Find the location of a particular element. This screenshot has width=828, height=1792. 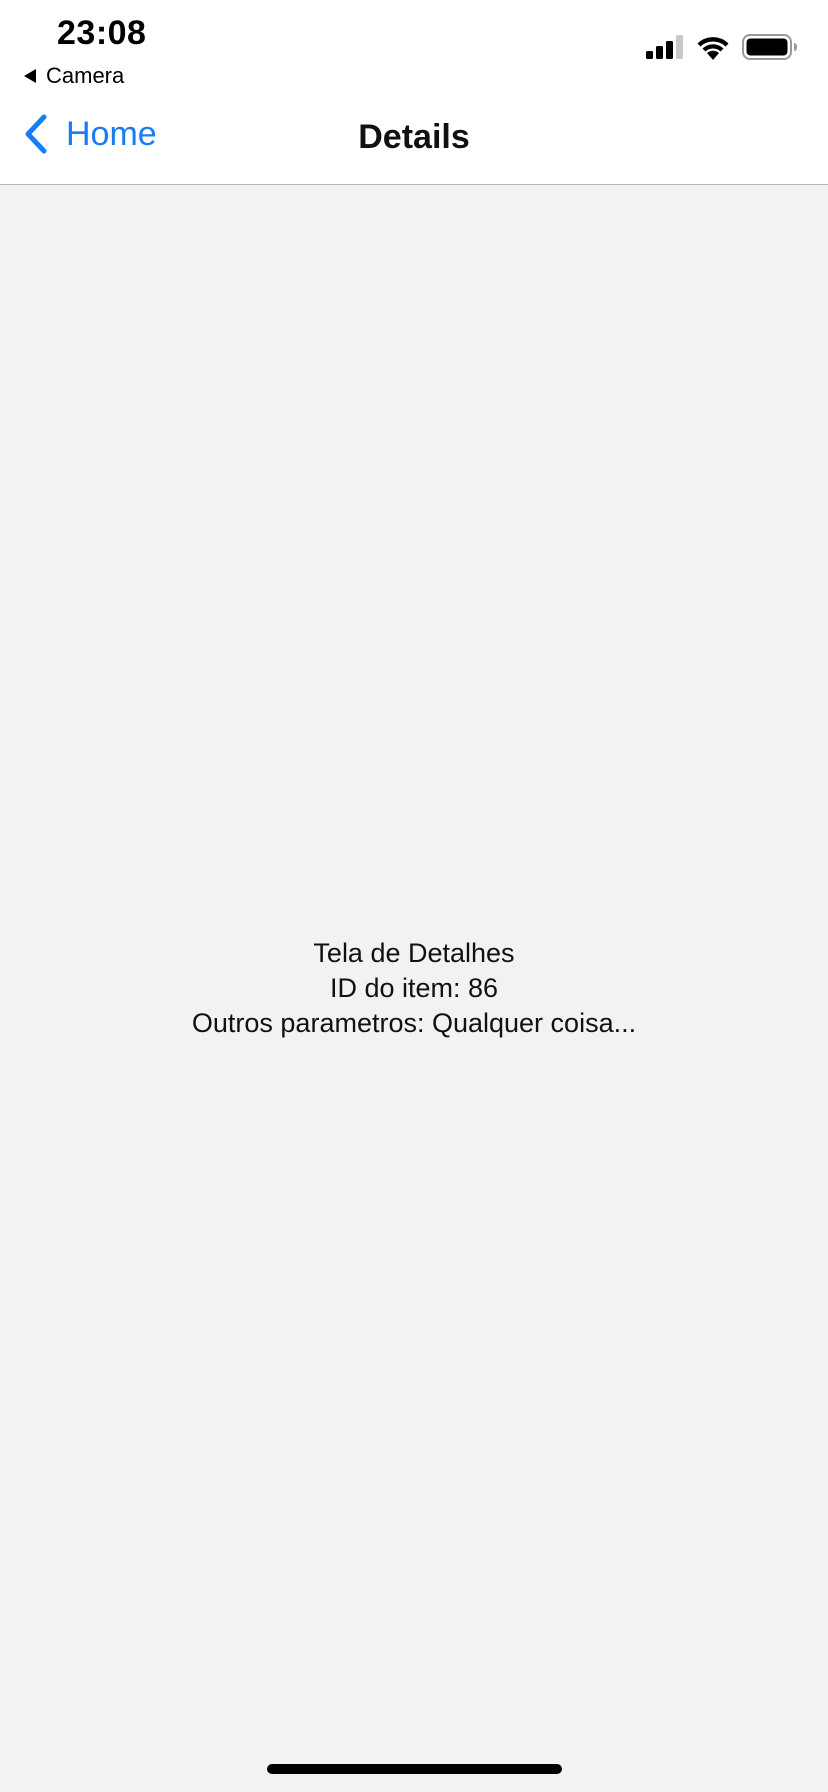

battery-icon is located at coordinates (769, 47).